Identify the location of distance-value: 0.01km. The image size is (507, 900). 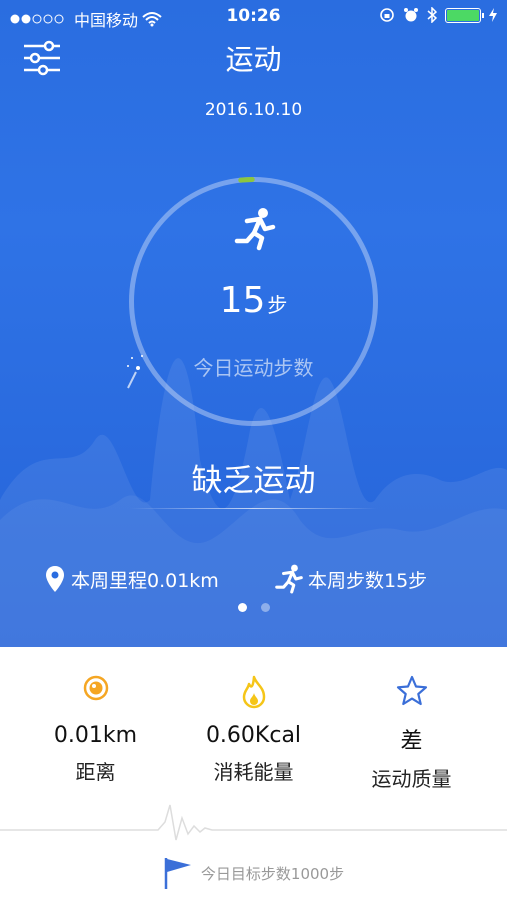
(95, 735).